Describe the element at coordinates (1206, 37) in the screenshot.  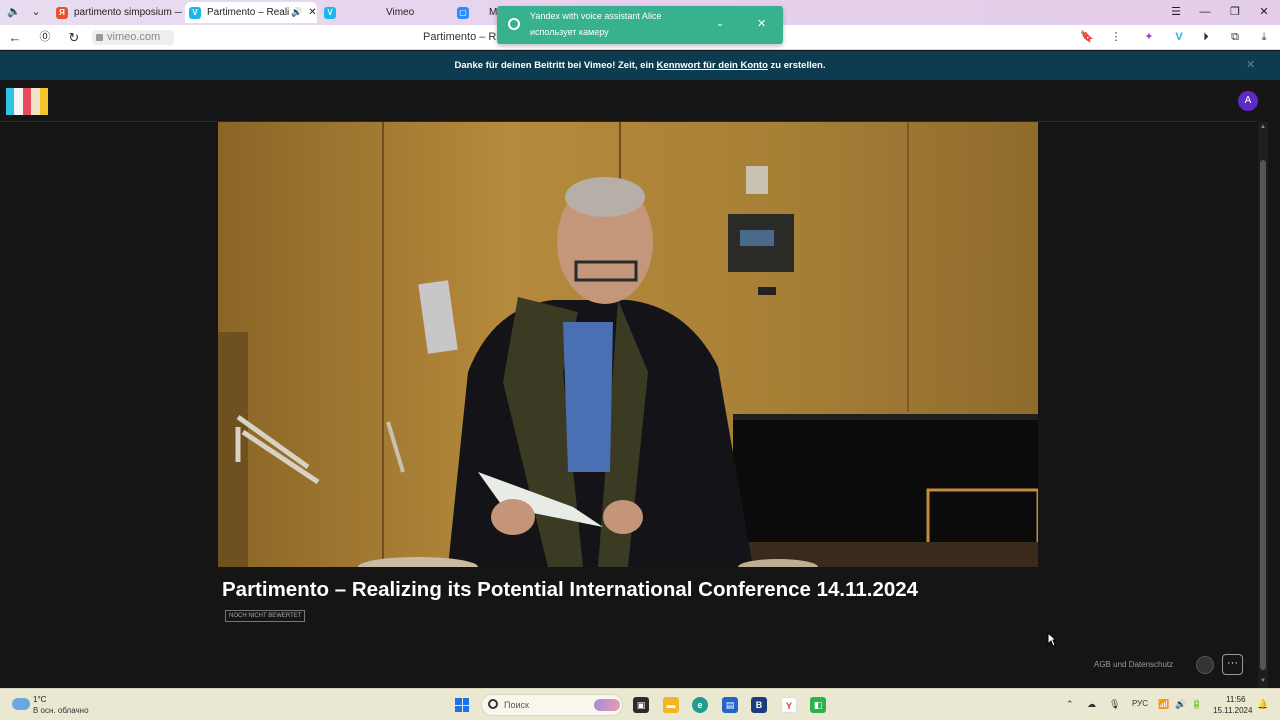
I see `video-pip-icon: ⏵` at that location.